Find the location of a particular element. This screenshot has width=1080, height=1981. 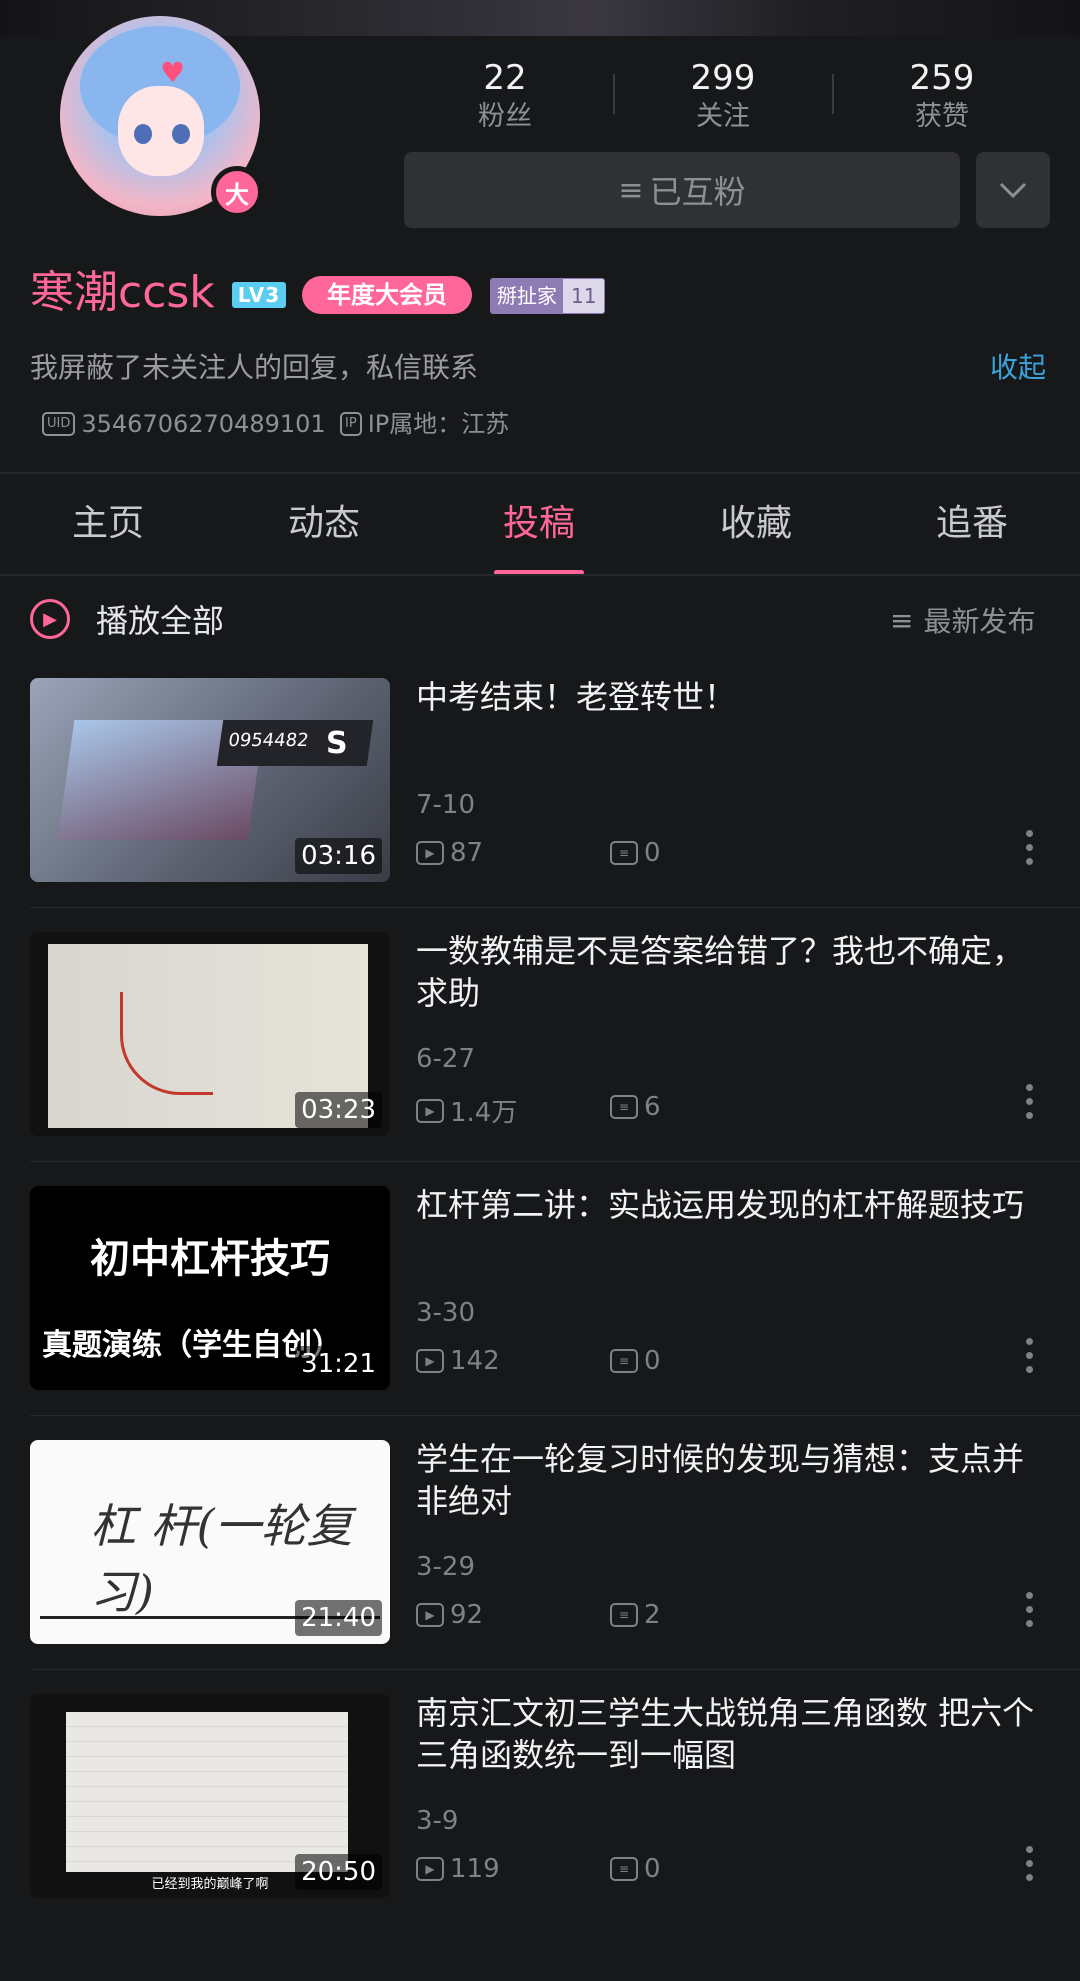

video-thumbnail: 杠 杆(一轮复习) 21:40 is located at coordinates (210, 1542).